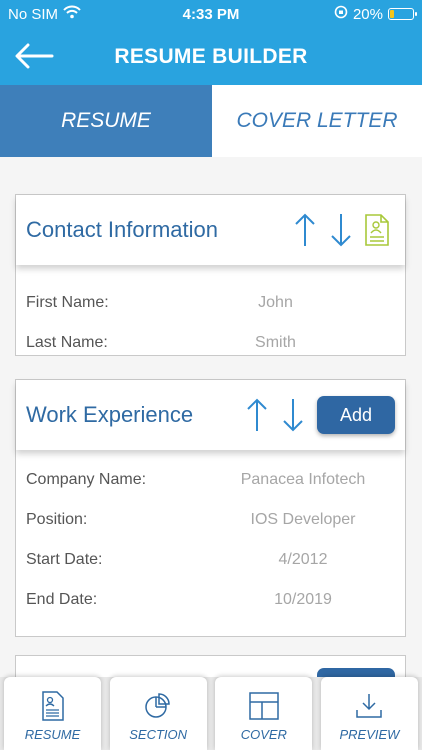  I want to click on arrow-left-icon, so click(34, 56).